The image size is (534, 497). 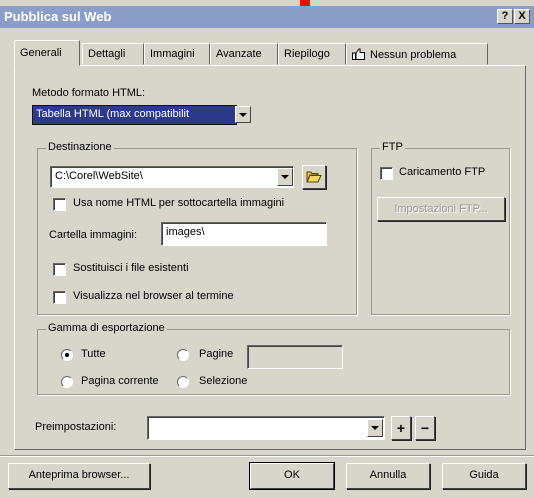 I want to click on range-selection-radio, so click(x=183, y=382).